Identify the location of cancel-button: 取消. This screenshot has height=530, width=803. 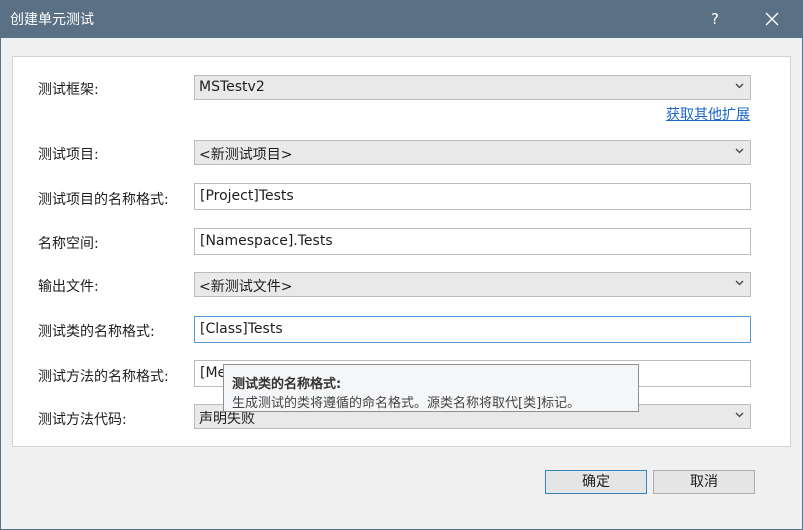
(704, 482).